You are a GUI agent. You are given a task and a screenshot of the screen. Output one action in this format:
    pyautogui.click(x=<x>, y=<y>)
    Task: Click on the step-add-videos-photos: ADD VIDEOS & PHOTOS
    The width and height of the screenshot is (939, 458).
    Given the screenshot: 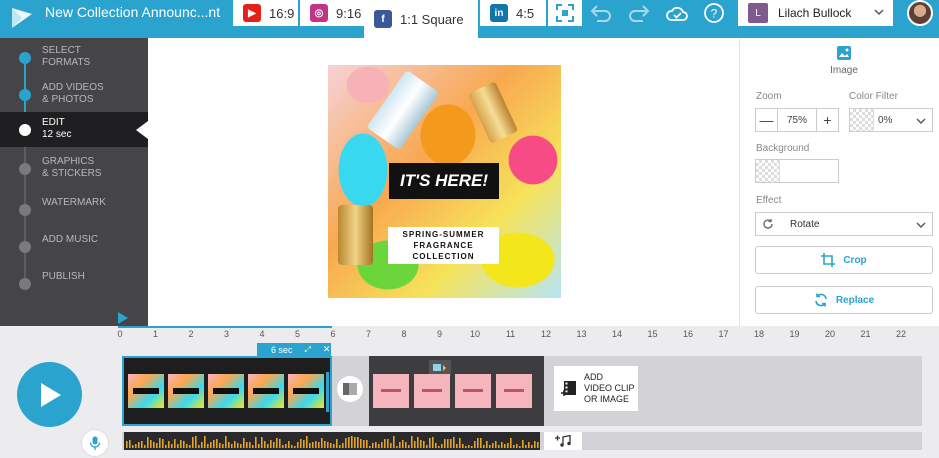 What is the action you would take?
    pyautogui.click(x=74, y=94)
    